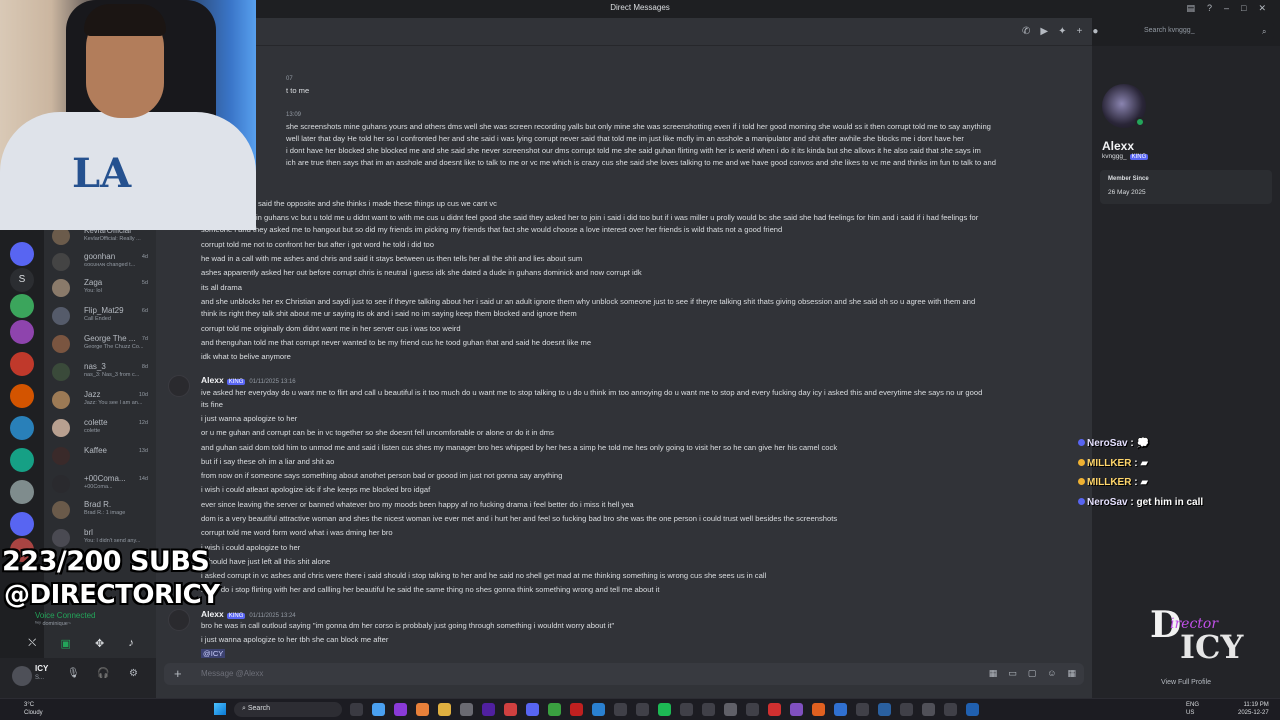 The width and height of the screenshot is (1280, 720). I want to click on soundboard-icon: ♪, so click(131, 643).